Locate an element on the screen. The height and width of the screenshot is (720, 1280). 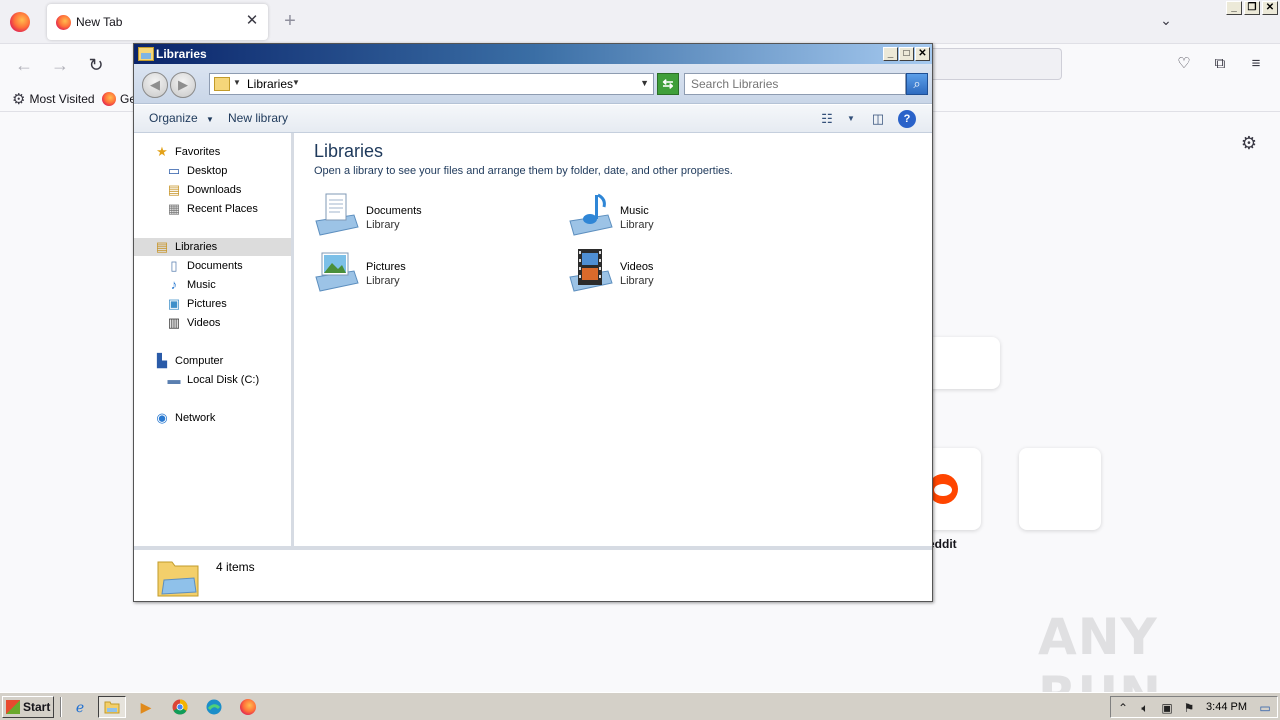
library-music: Music Library is located at coordinates (678, 215).